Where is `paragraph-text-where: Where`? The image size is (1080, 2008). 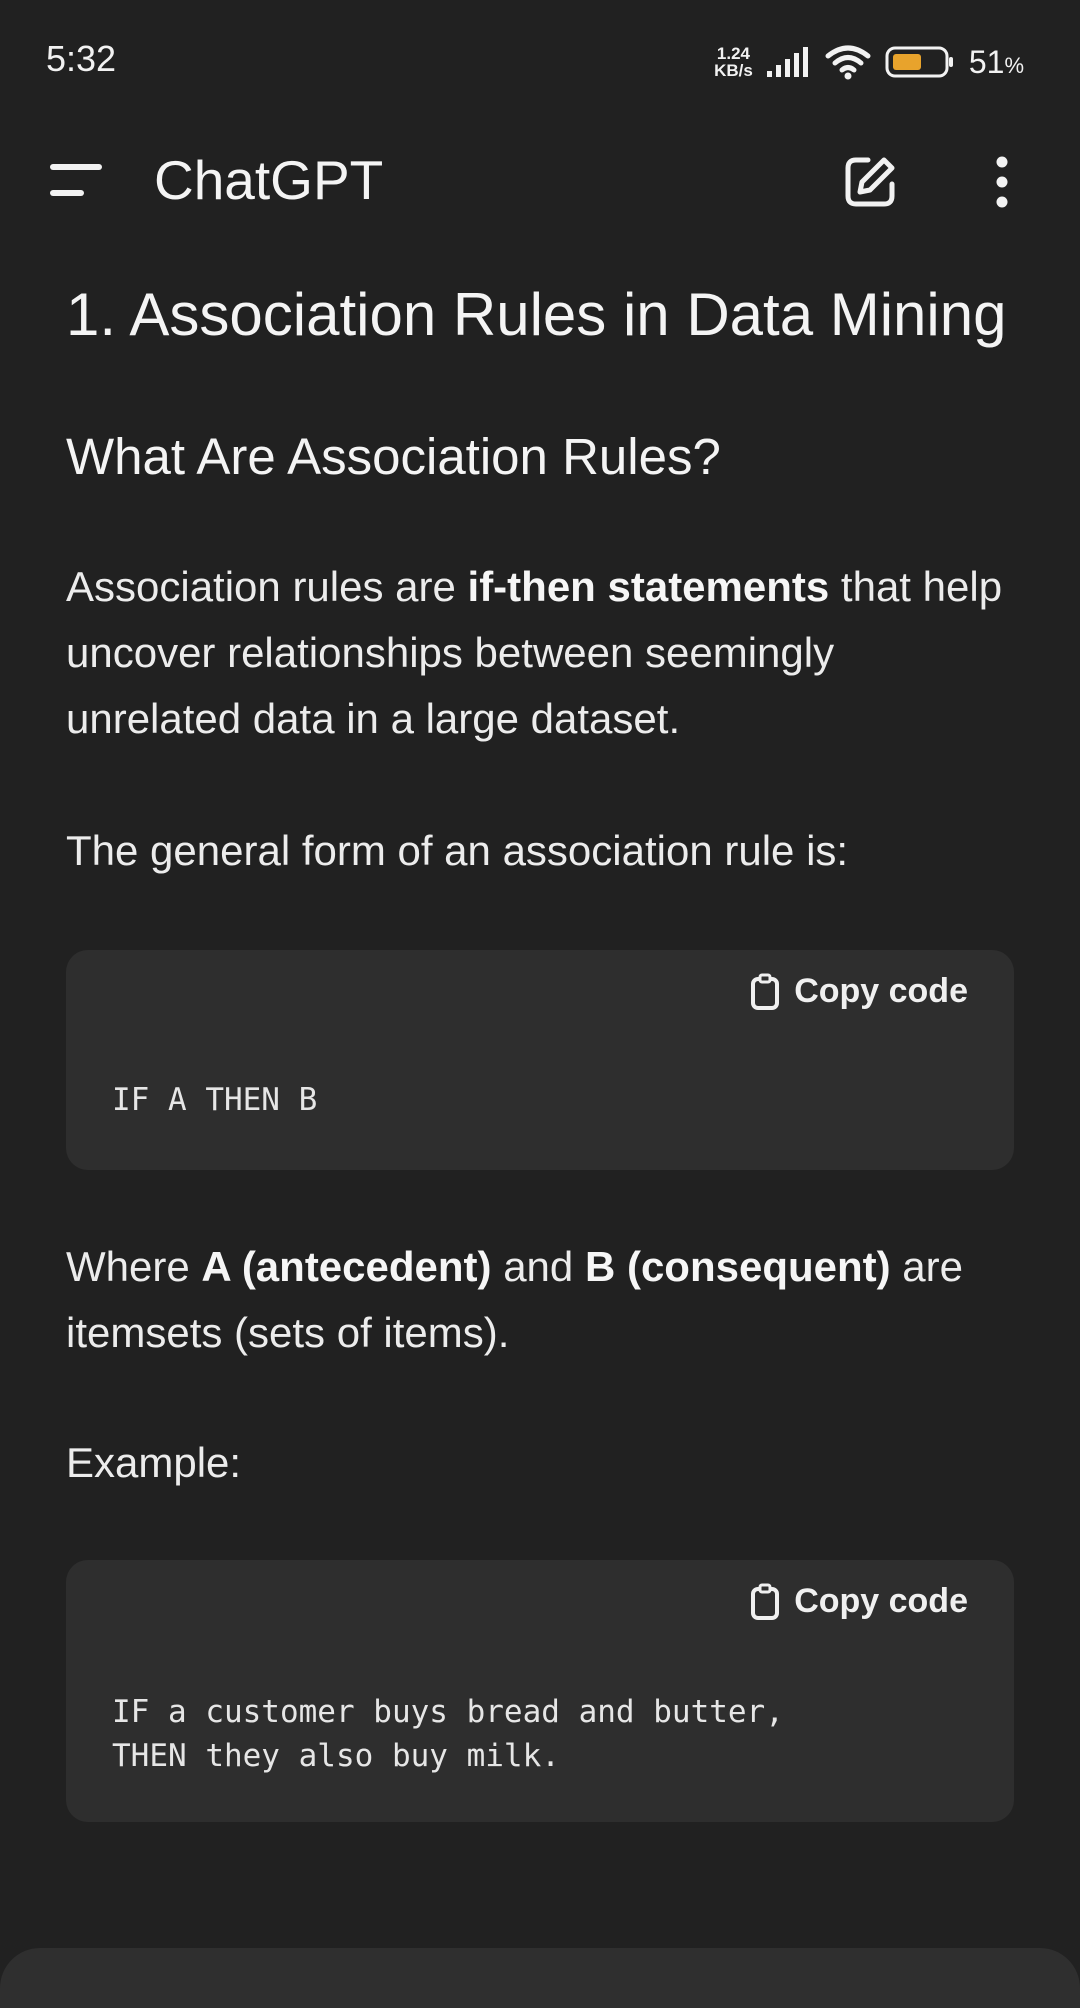
paragraph-text-where: Where is located at coordinates (134, 1266).